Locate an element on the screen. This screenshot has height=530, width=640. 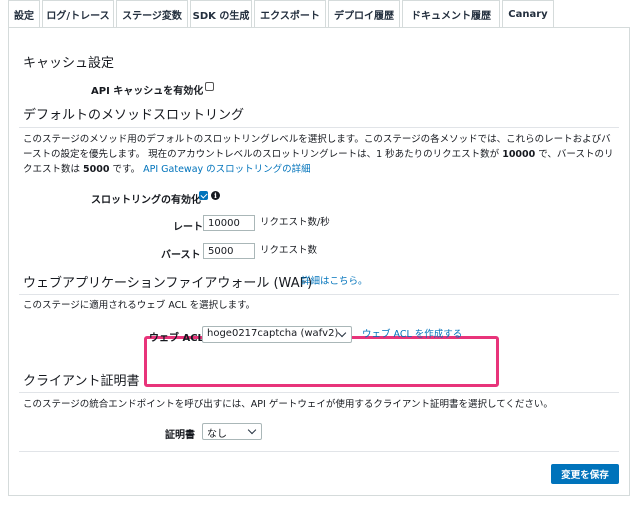
burst-input is located at coordinates (229, 251).